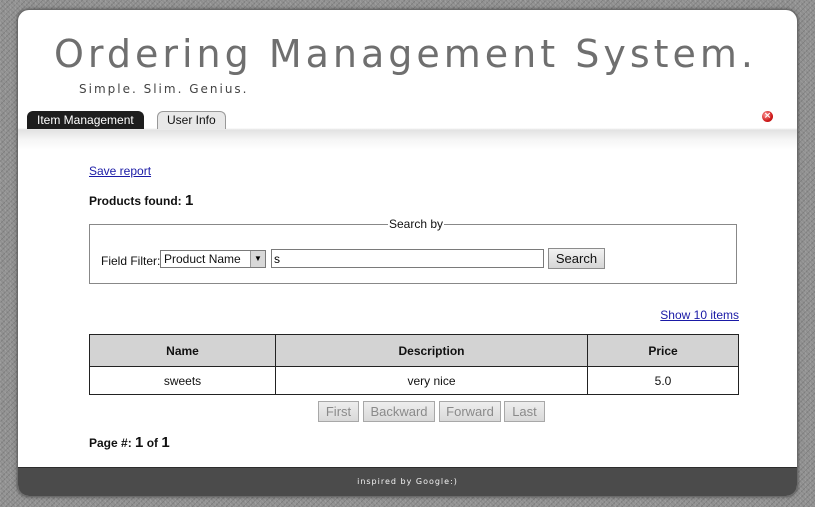 The image size is (815, 507). I want to click on field-filter-label: Field Filter:, so click(131, 261).